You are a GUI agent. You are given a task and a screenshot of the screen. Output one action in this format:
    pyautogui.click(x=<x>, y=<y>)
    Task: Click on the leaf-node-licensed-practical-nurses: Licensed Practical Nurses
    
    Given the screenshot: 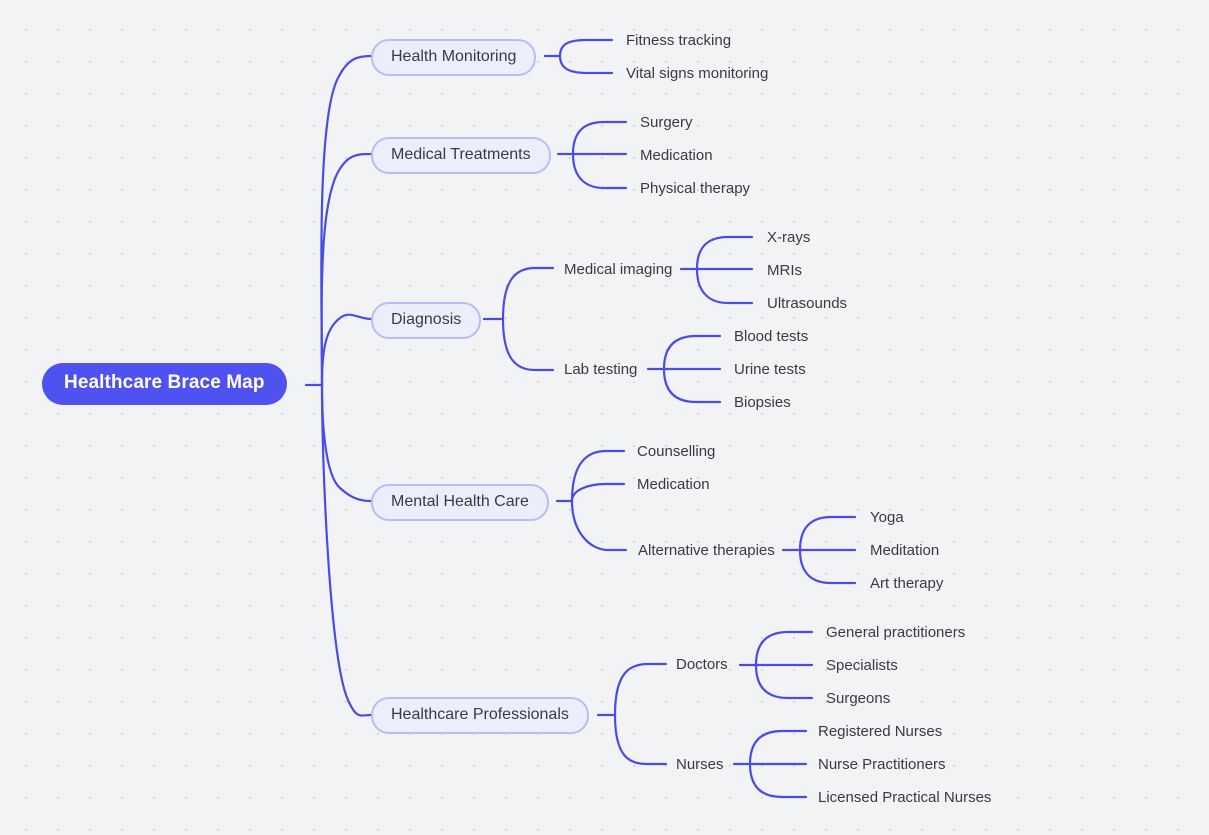 What is the action you would take?
    pyautogui.click(x=904, y=797)
    